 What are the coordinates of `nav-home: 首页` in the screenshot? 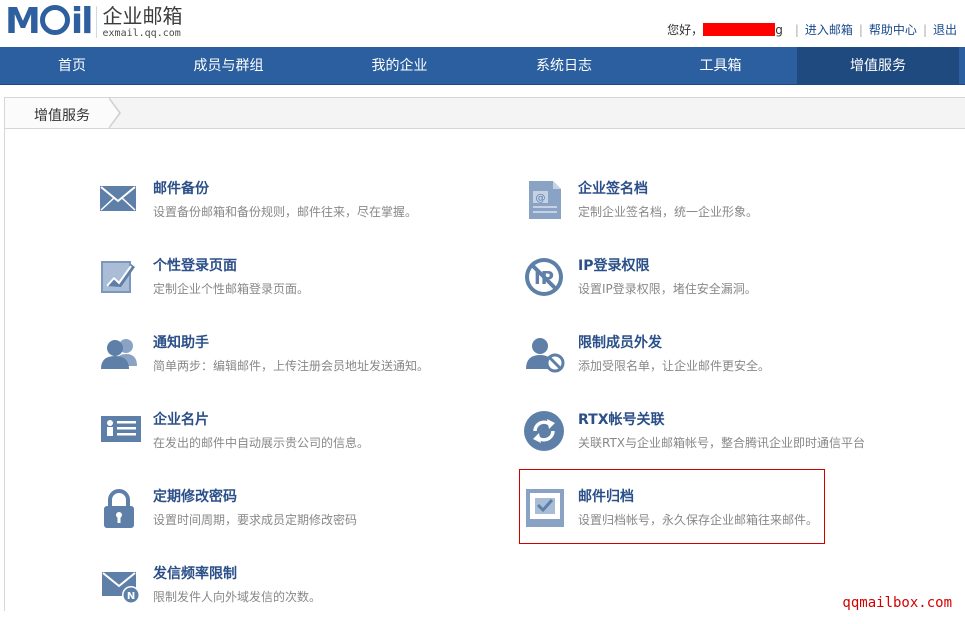 It's located at (72, 65).